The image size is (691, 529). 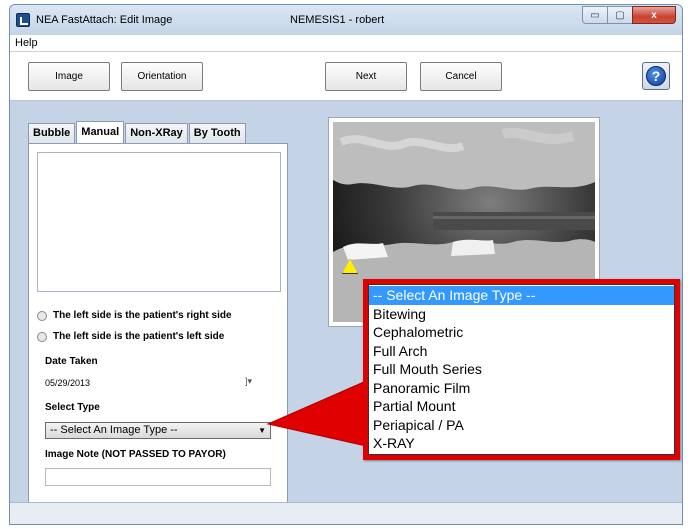 I want to click on option-partial-mount: Partial Mount, so click(x=521, y=406).